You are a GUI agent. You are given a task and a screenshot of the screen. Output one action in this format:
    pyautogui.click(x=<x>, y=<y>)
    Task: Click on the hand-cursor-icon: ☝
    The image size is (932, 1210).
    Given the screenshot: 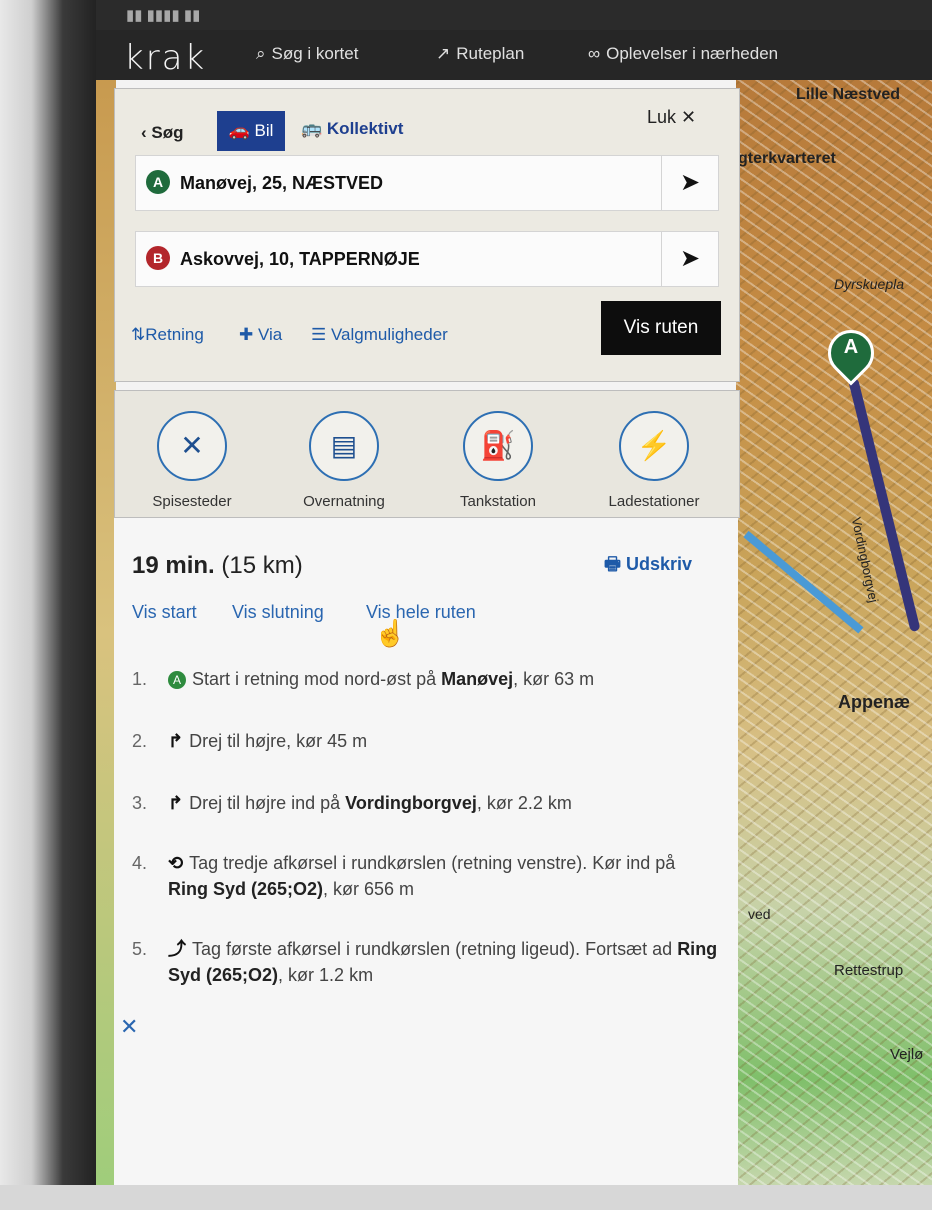 What is the action you would take?
    pyautogui.click(x=390, y=633)
    